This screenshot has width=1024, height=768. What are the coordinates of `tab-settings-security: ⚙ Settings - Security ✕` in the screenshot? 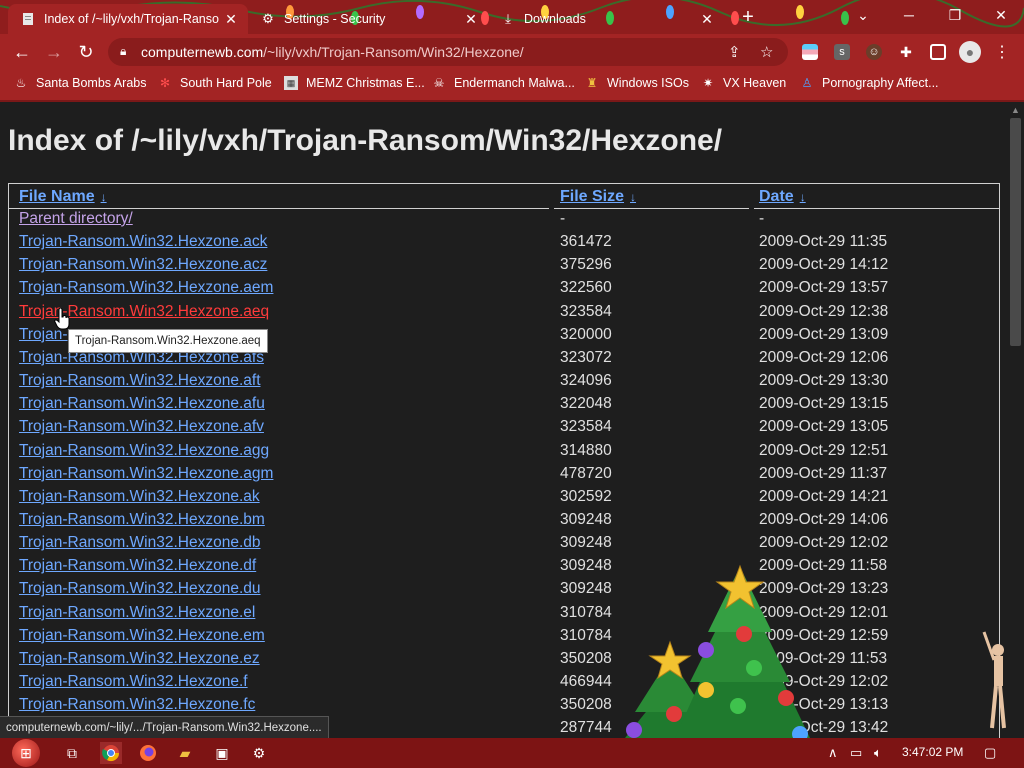 It's located at (368, 19).